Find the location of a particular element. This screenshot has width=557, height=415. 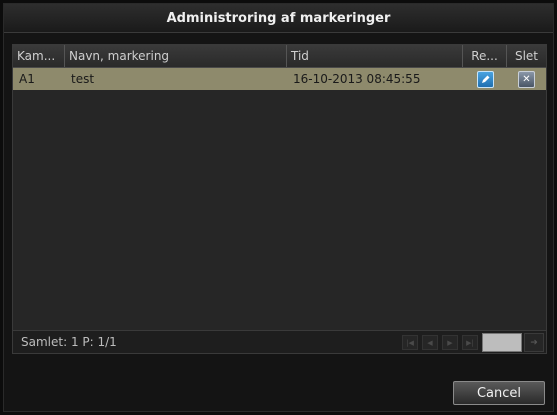

col-name: Navn, markering is located at coordinates (176, 56).